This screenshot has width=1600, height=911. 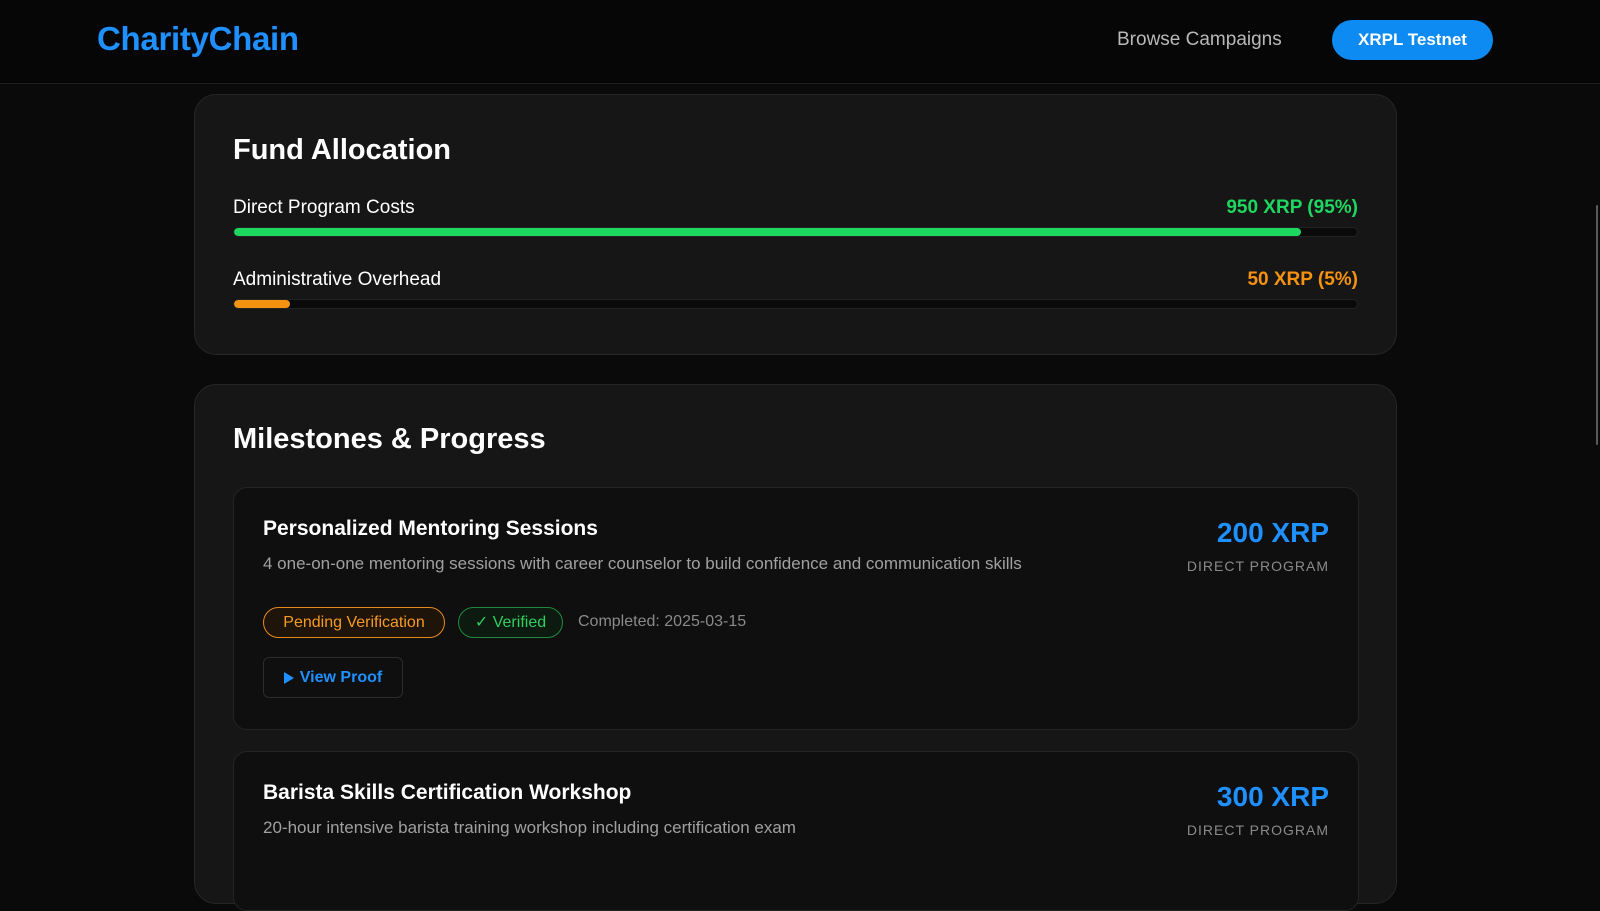 I want to click on browse-campaigns-link: Browse Campaigns, so click(x=1199, y=40).